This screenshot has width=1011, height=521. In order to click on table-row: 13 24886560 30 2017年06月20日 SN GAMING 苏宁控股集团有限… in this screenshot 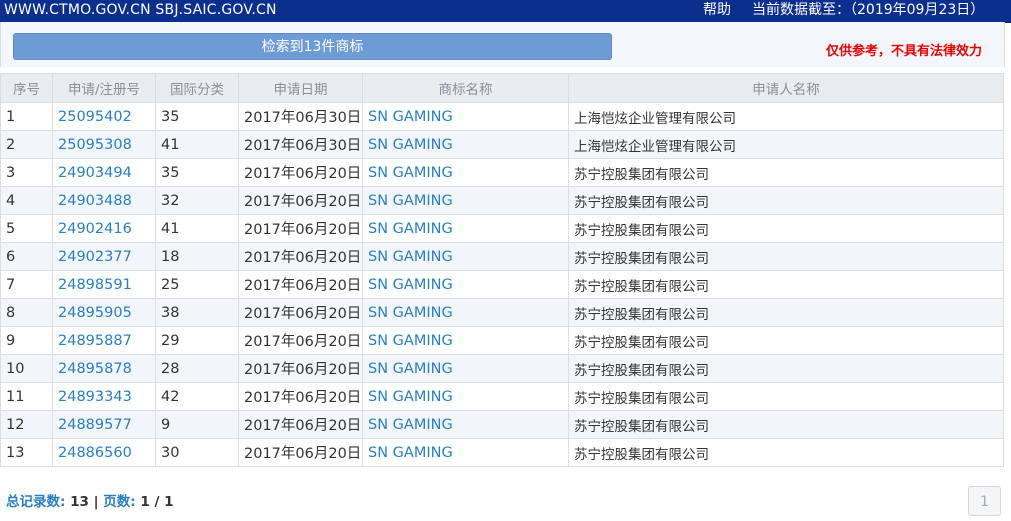, I will do `click(502, 452)`.